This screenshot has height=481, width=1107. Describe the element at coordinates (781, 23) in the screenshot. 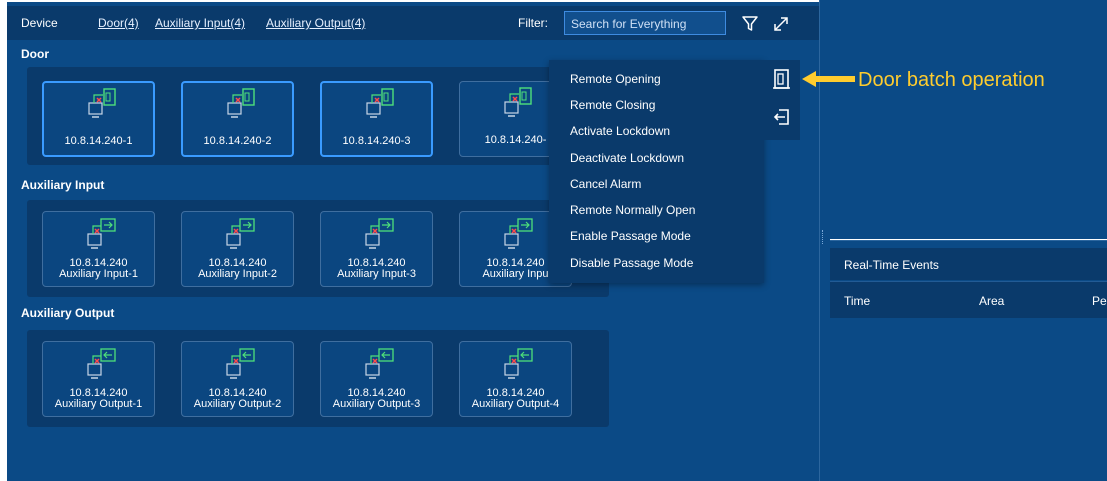

I see `collapse-icon` at that location.